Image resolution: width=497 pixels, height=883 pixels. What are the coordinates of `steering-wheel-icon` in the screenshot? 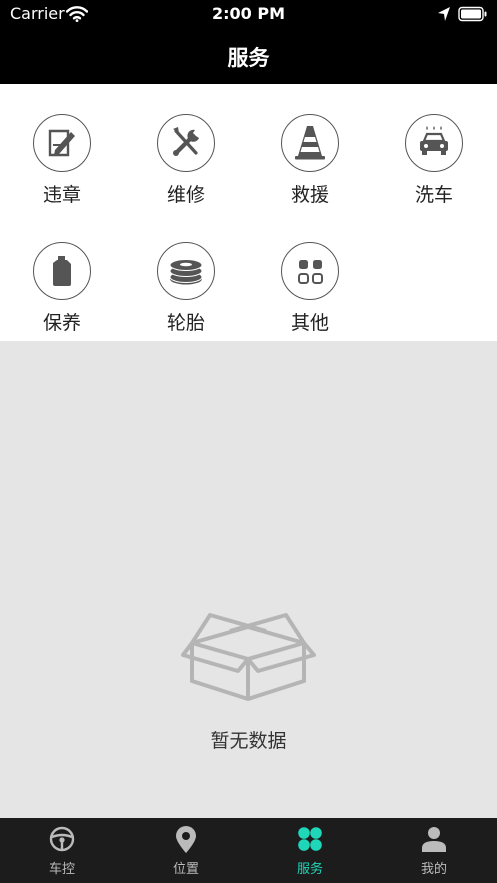 It's located at (62, 841).